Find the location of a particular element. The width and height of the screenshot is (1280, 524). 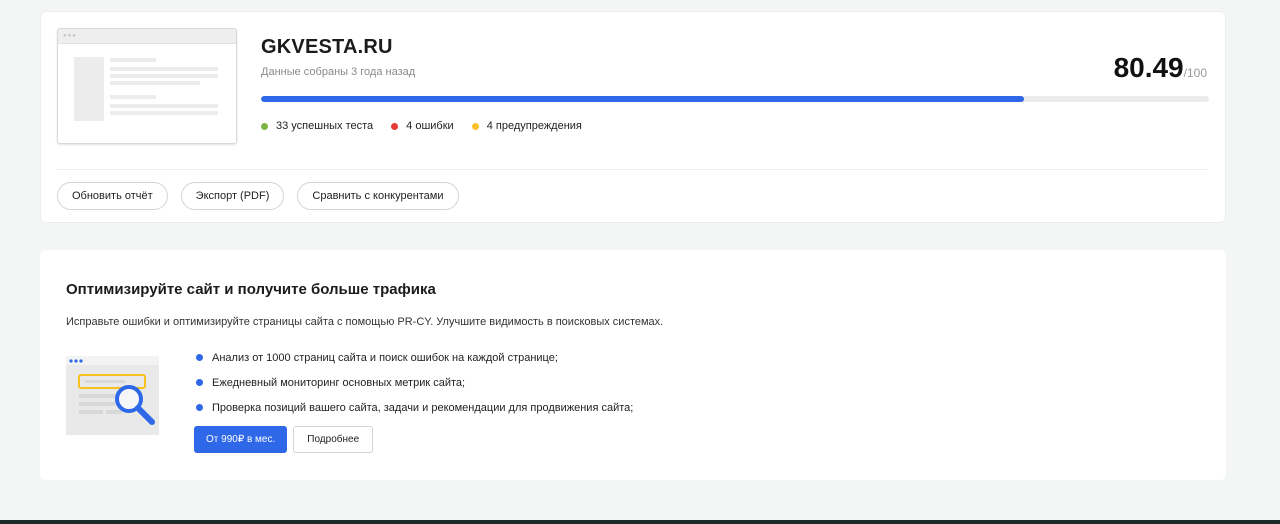

magnifier-search-icon is located at coordinates (112, 395).